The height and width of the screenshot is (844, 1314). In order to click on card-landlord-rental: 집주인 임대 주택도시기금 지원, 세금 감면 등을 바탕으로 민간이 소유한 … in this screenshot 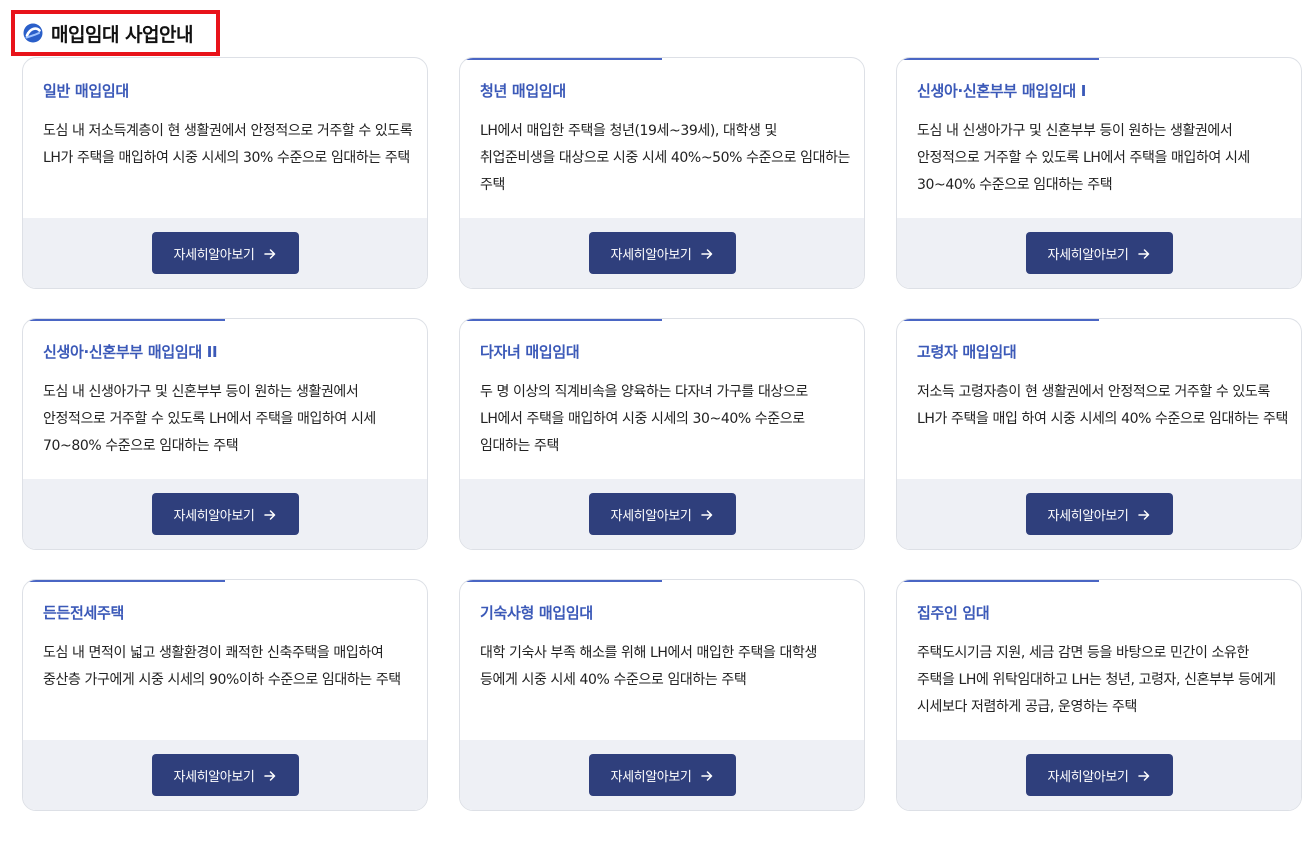, I will do `click(1099, 695)`.